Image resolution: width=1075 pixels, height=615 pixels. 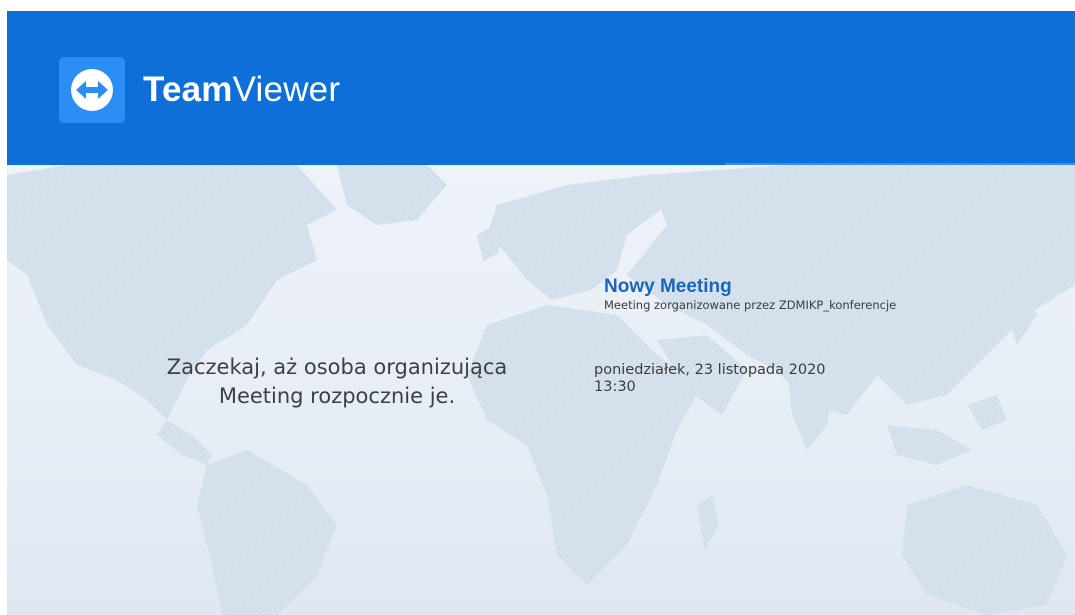 I want to click on waiting-message-line-2: Meeting rozpocznie je., so click(x=337, y=396).